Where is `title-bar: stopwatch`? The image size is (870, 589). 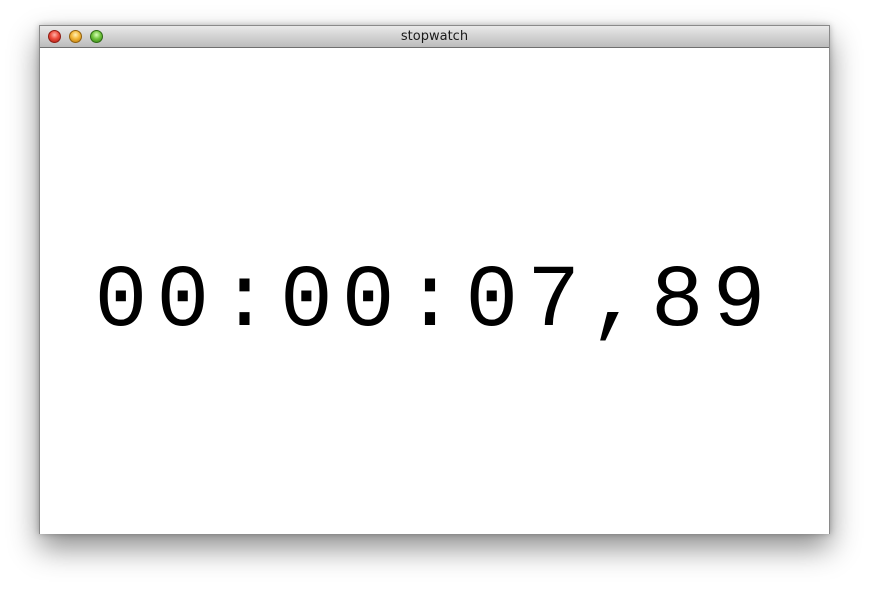 title-bar: stopwatch is located at coordinates (434, 37).